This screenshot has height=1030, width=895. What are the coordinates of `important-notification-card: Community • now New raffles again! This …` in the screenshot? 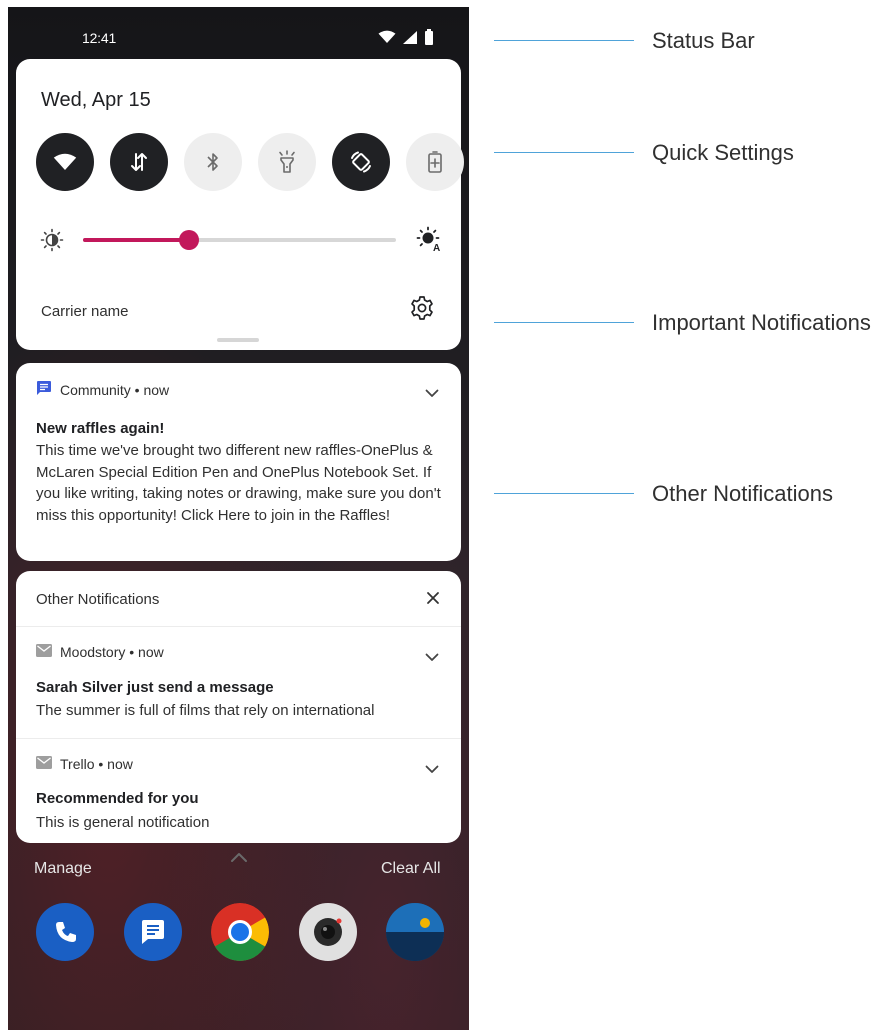 It's located at (238, 462).